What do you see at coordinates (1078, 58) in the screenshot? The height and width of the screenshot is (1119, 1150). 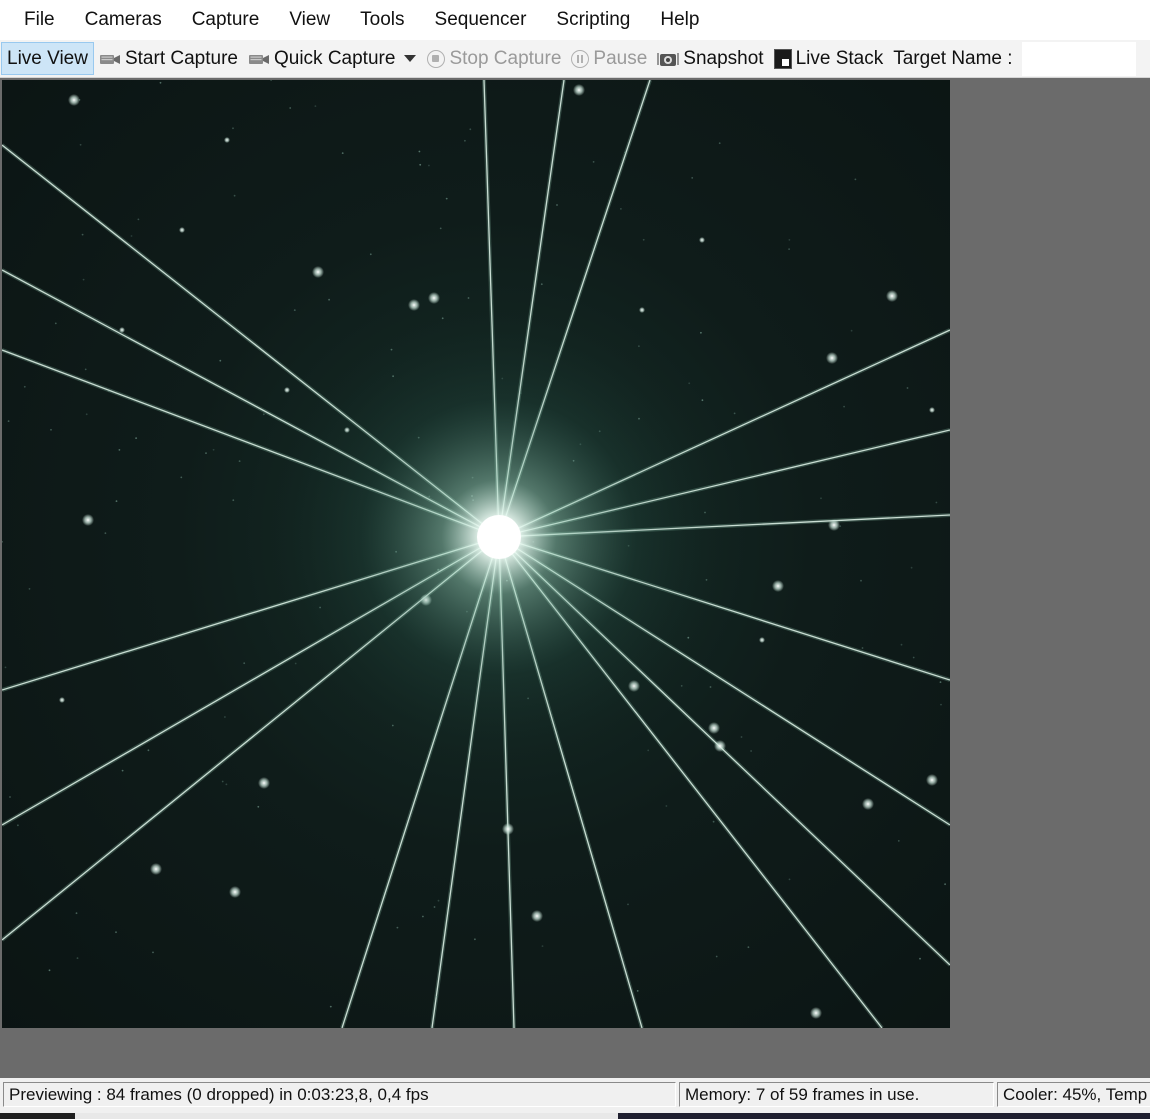 I see `target-name-input` at bounding box center [1078, 58].